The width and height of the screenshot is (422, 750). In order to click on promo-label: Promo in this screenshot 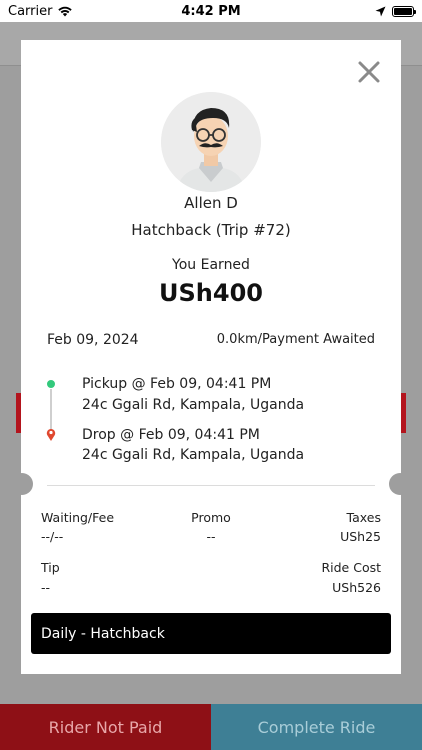, I will do `click(211, 517)`.